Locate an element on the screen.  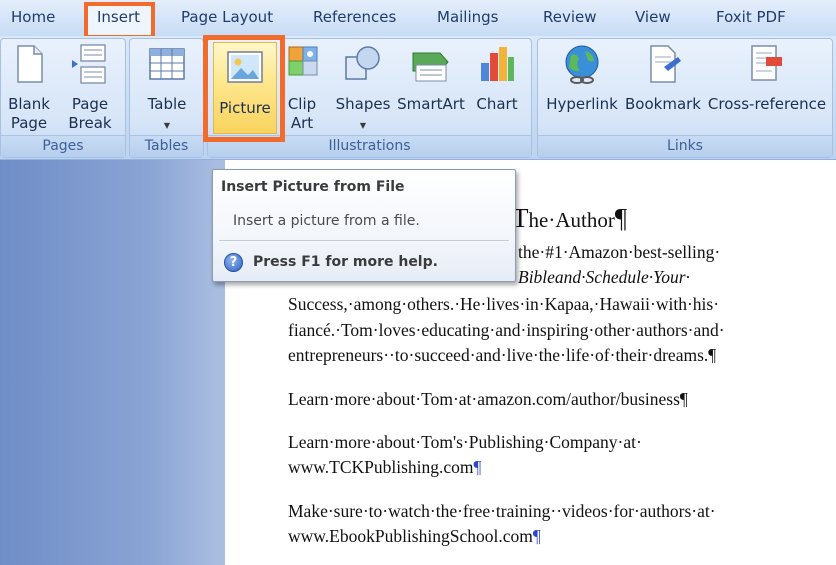
table-button: Table ▼ is located at coordinates (167, 88).